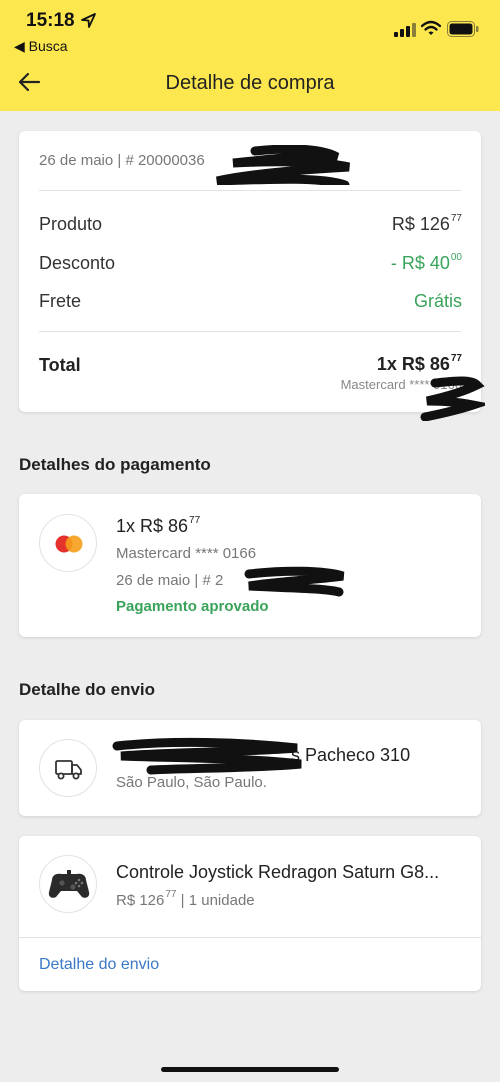  What do you see at coordinates (405, 30) in the screenshot?
I see `cellular-signal-icon` at bounding box center [405, 30].